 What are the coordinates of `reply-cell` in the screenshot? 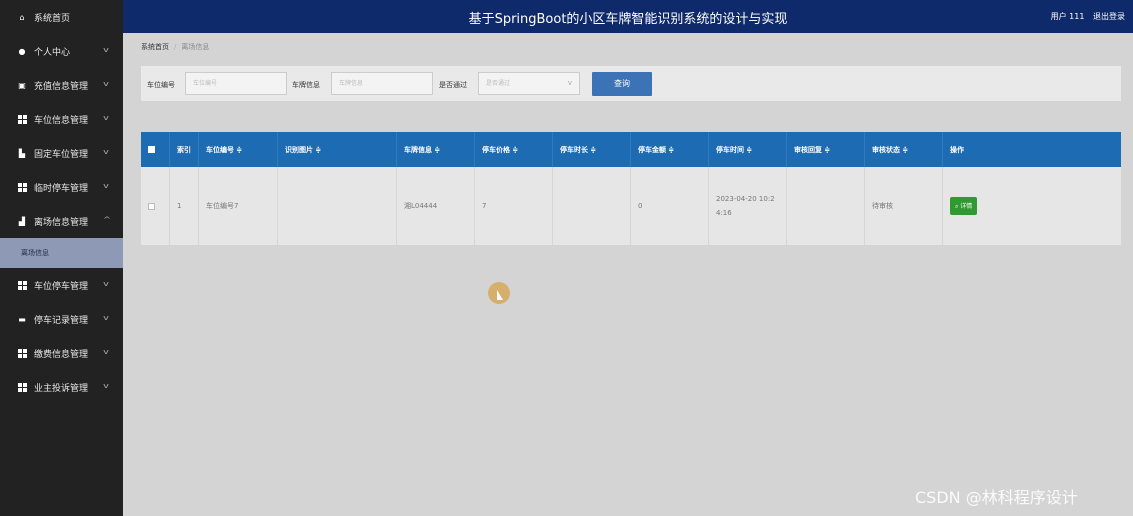 It's located at (826, 206).